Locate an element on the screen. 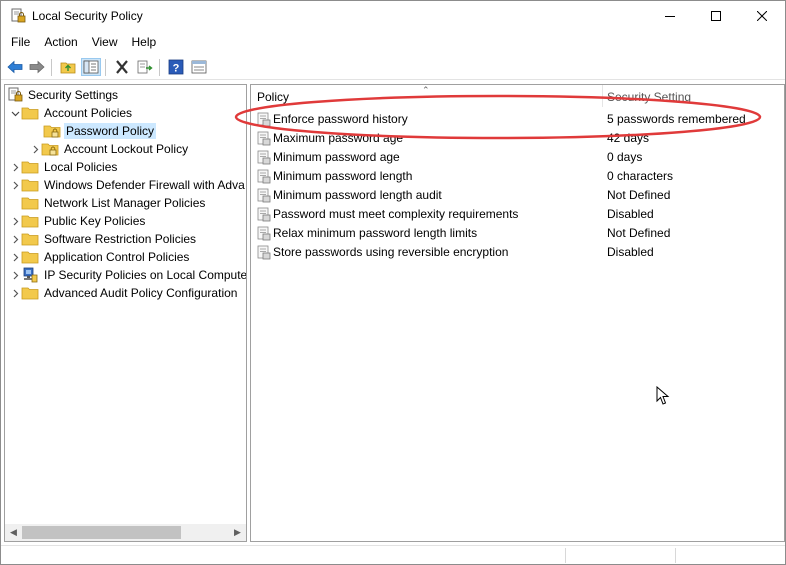 This screenshot has height=565, width=786. forward-button is located at coordinates (37, 67).